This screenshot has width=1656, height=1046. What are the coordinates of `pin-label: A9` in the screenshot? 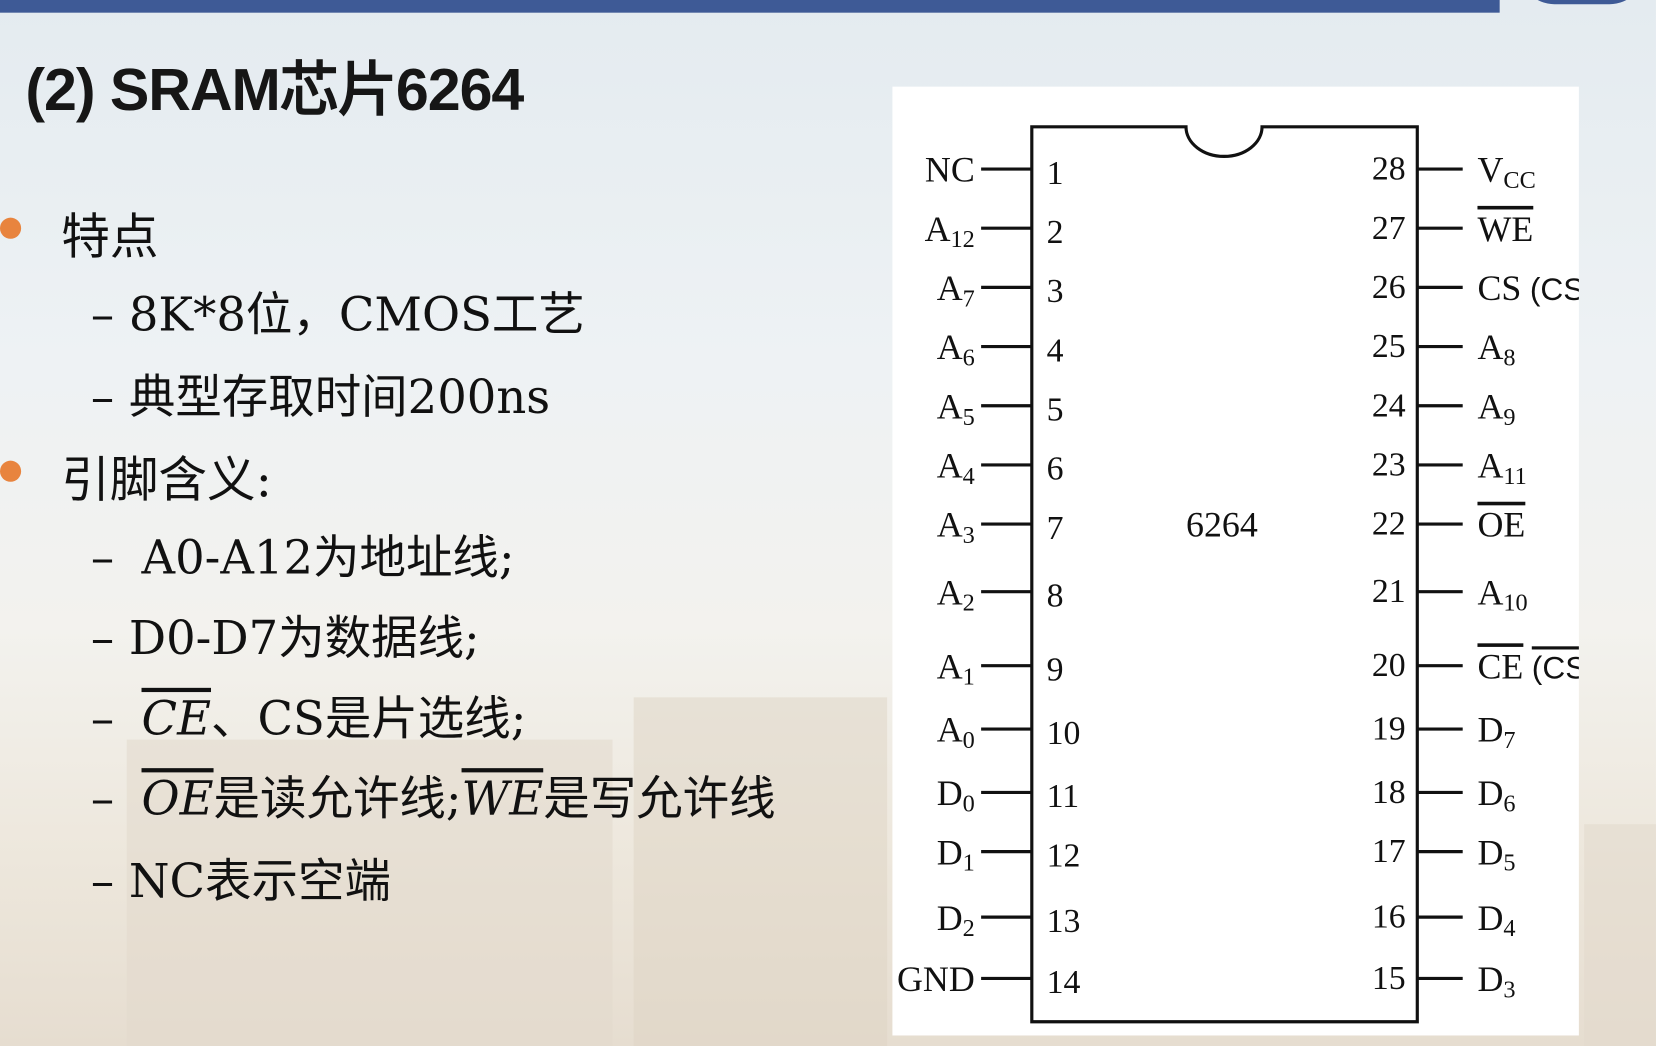 It's located at (1496, 408).